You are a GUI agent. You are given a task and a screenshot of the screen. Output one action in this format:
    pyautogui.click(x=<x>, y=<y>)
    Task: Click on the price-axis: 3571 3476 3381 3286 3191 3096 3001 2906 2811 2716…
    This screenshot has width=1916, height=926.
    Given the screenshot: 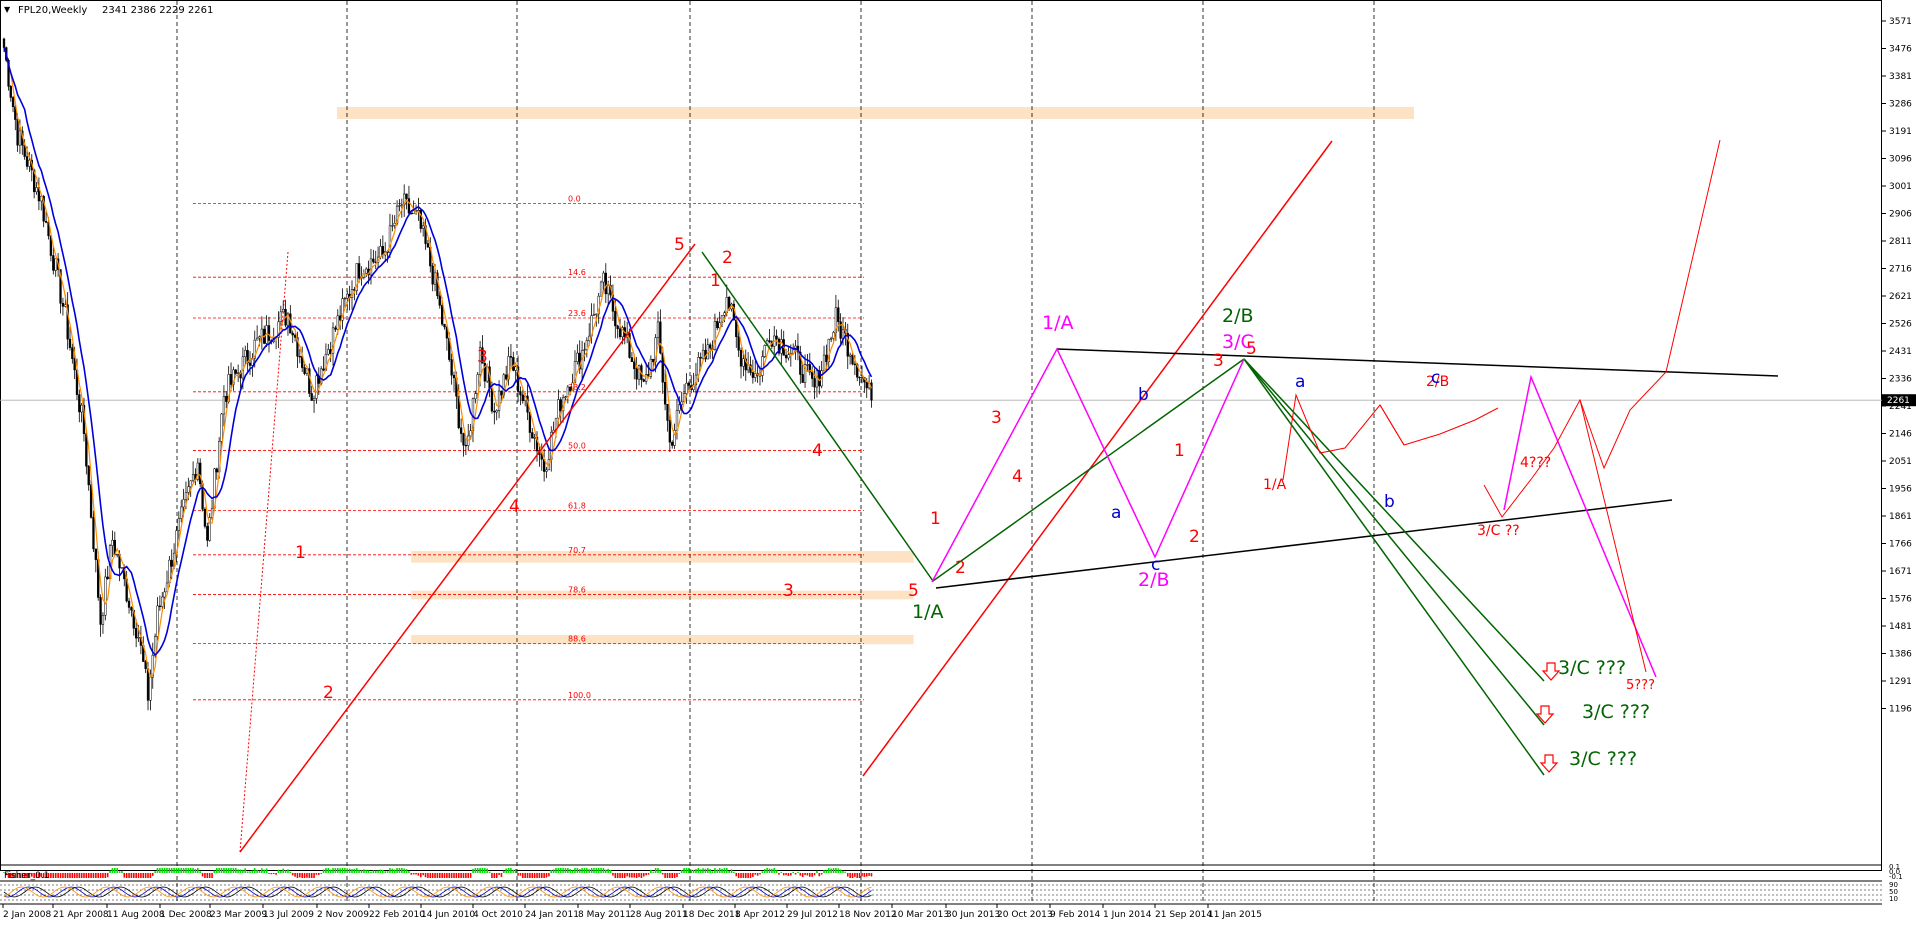 What is the action you would take?
    pyautogui.click(x=1897, y=366)
    